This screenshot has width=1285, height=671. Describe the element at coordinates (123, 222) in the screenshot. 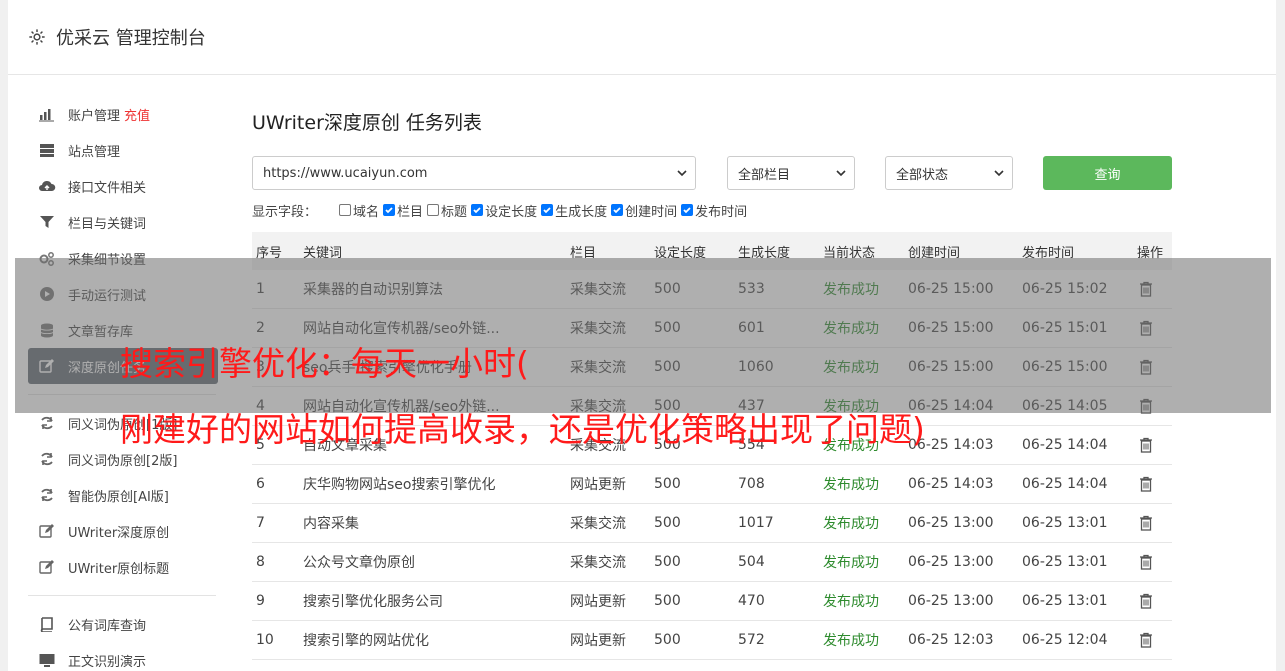

I see `sidebar-item: 栏目与关键词` at that location.